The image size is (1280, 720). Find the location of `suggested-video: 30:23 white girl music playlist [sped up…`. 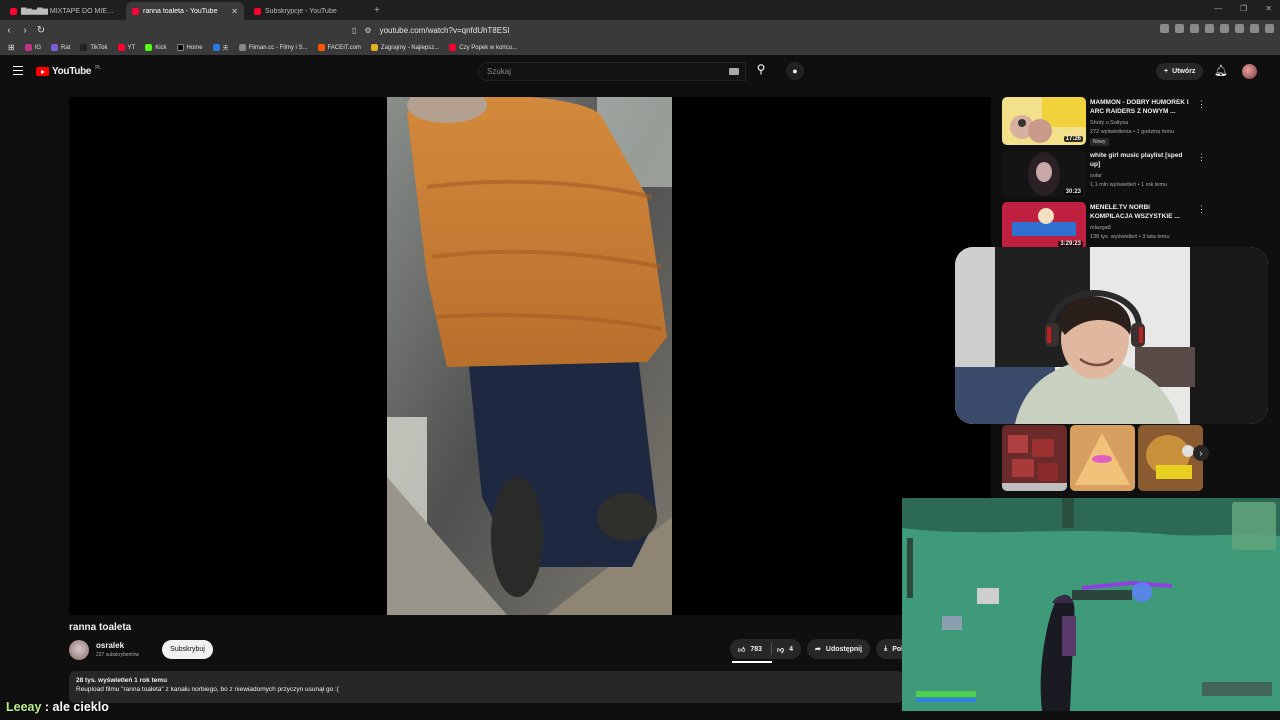

suggested-video: 30:23 white girl music playlist [sped up… is located at coordinates (1104, 175).